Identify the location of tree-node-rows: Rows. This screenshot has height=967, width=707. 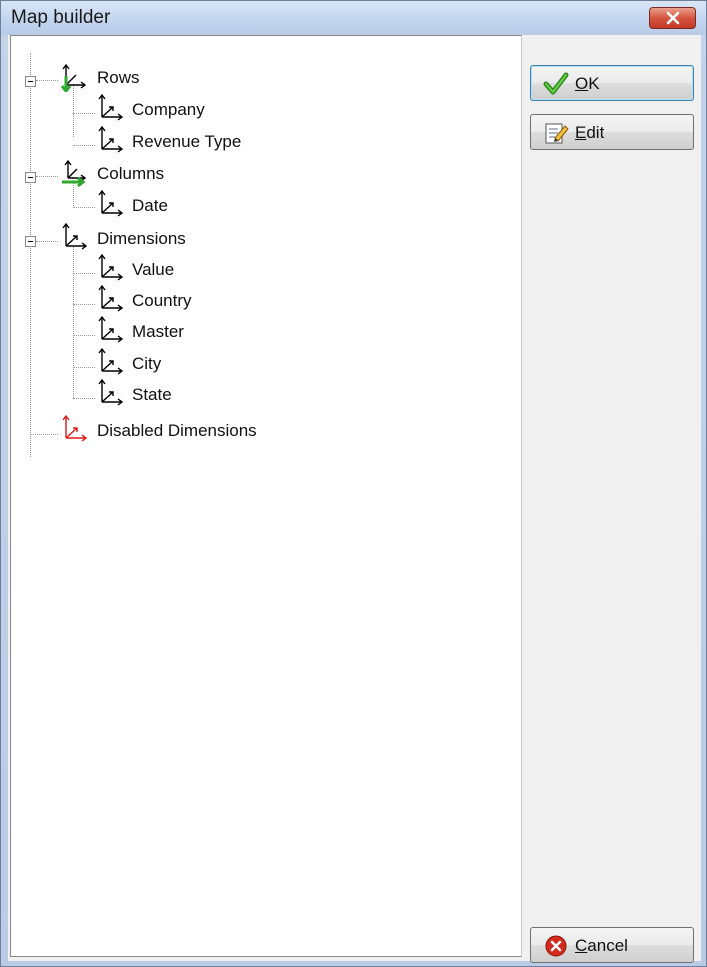
(261, 77).